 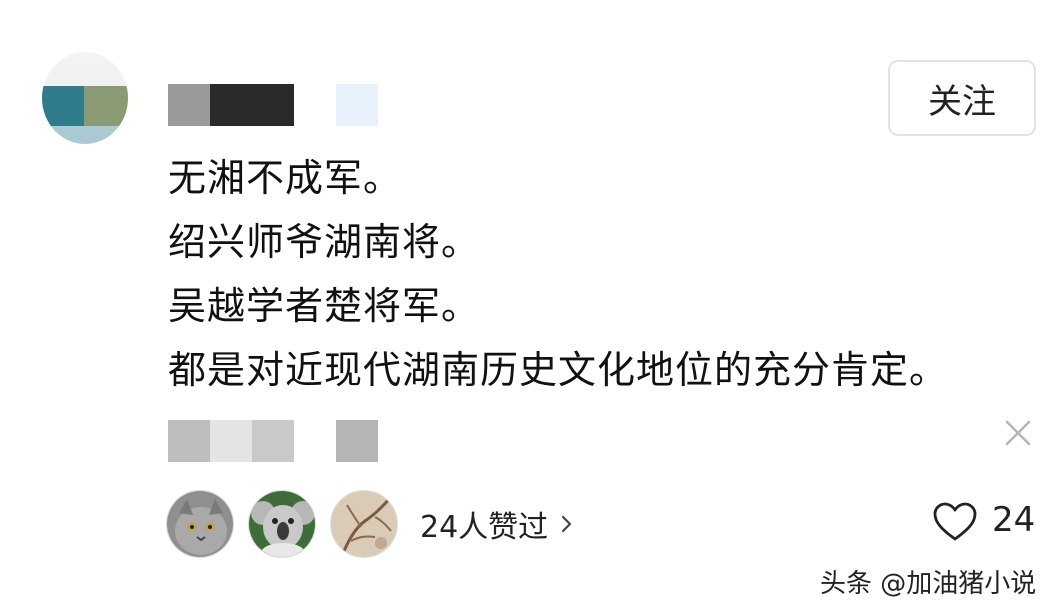 What do you see at coordinates (324, 242) in the screenshot?
I see `comment-line: 绍兴师爷湖南将。` at bounding box center [324, 242].